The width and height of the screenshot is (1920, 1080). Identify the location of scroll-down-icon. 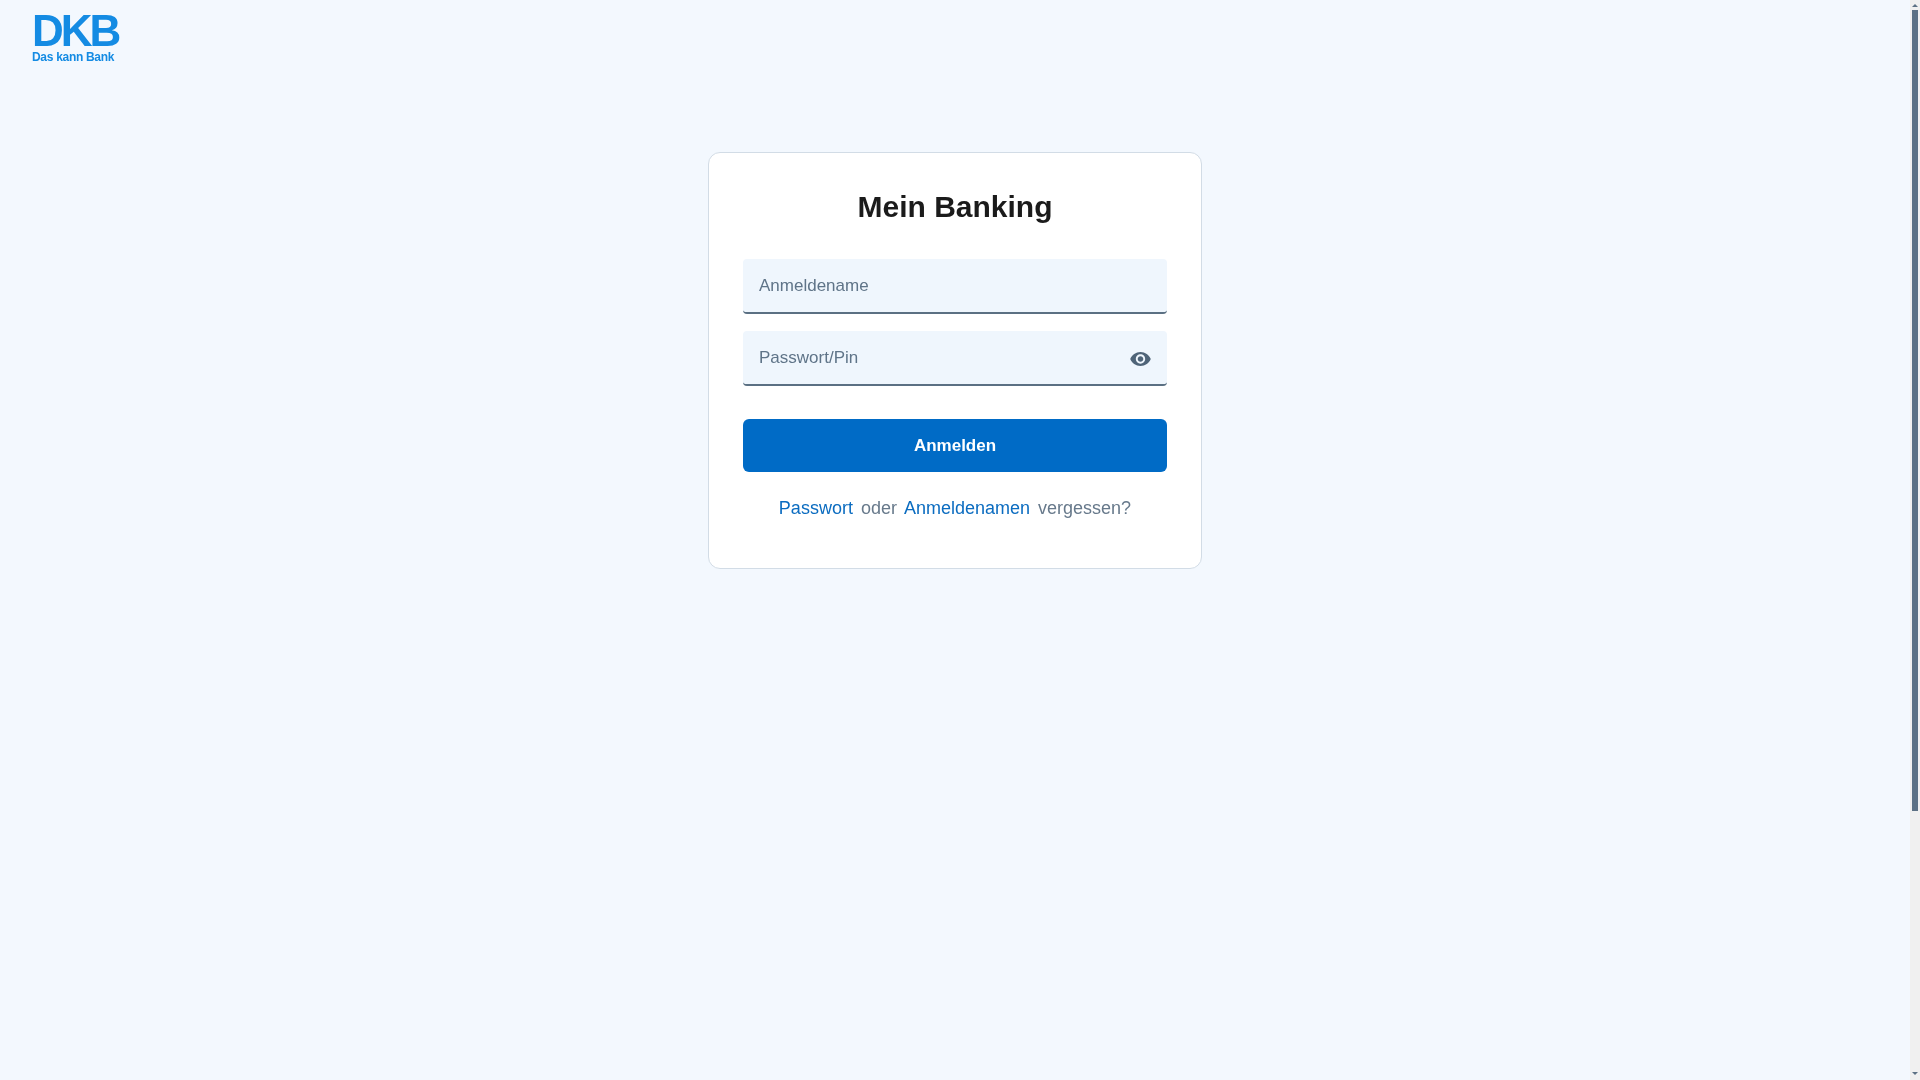
(1915, 1073).